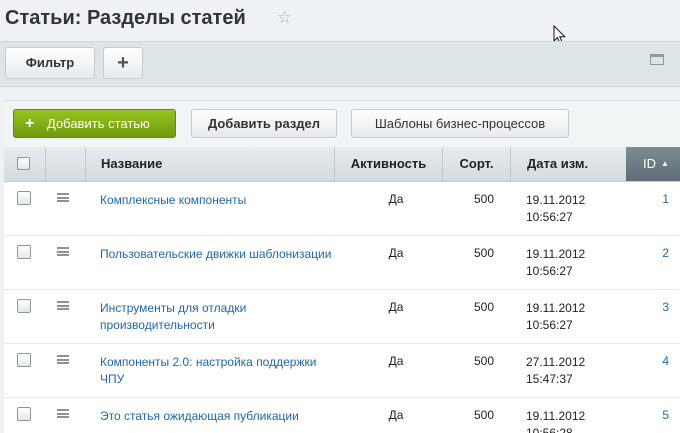 The image size is (680, 433). I want to click on add-article-button: + Добавить статью, so click(94, 123).